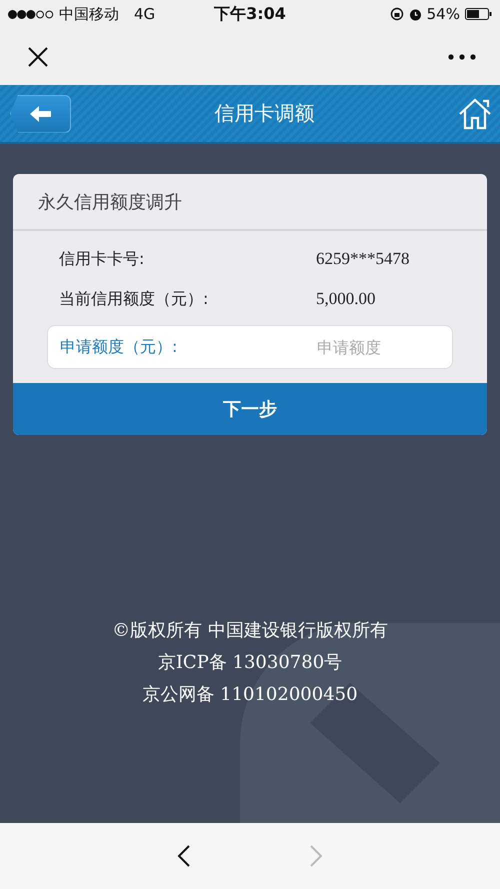  What do you see at coordinates (250, 663) in the screenshot?
I see `footer-text: 京ICP备 13030780号` at bounding box center [250, 663].